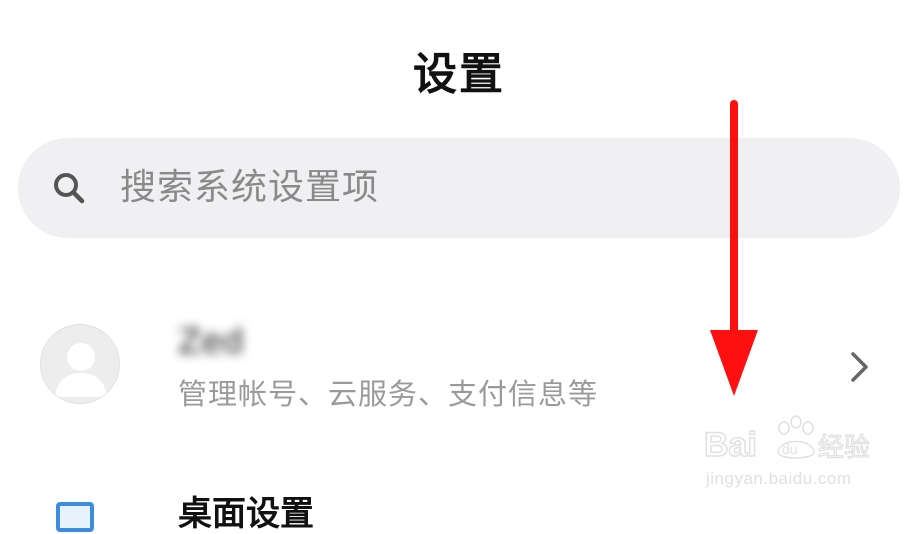  Describe the element at coordinates (459, 512) in the screenshot. I see `settings-item-desktop: 桌面设置` at that location.